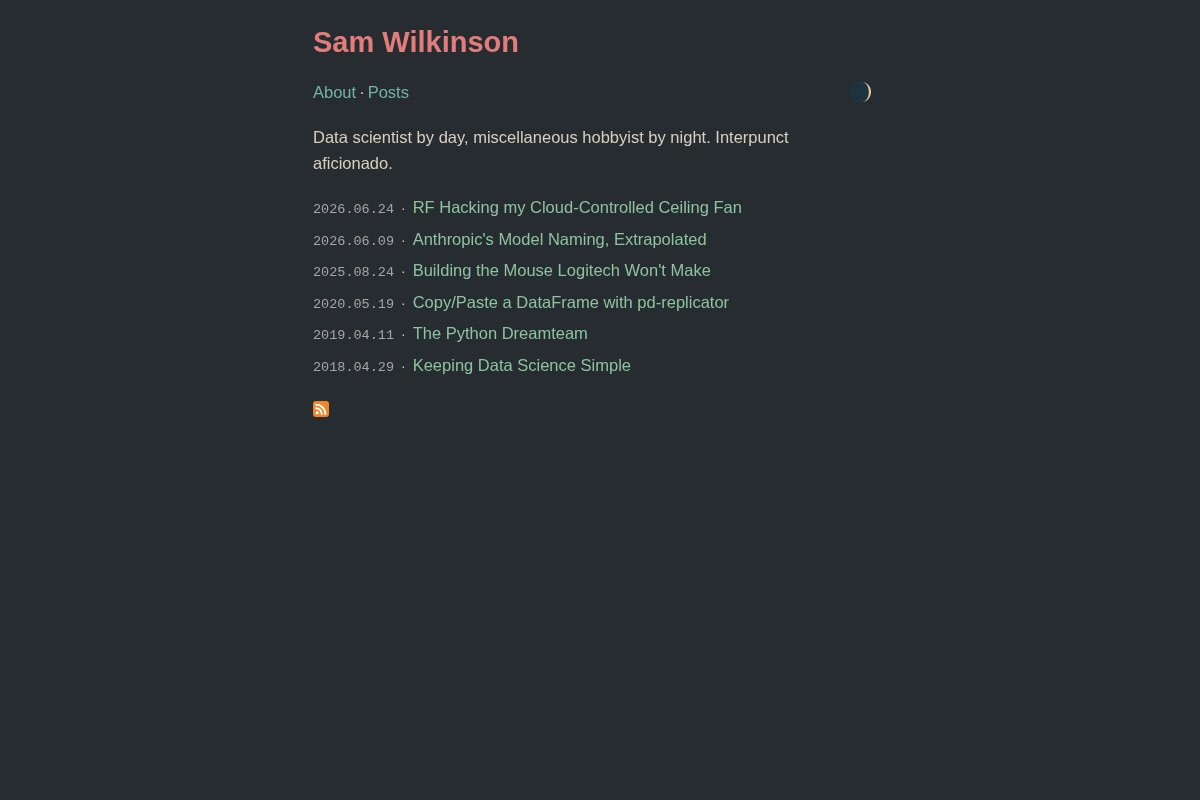 The width and height of the screenshot is (1200, 800). Describe the element at coordinates (559, 239) in the screenshot. I see `post-link: Anthropic's Model Naming, Extrapolated` at that location.